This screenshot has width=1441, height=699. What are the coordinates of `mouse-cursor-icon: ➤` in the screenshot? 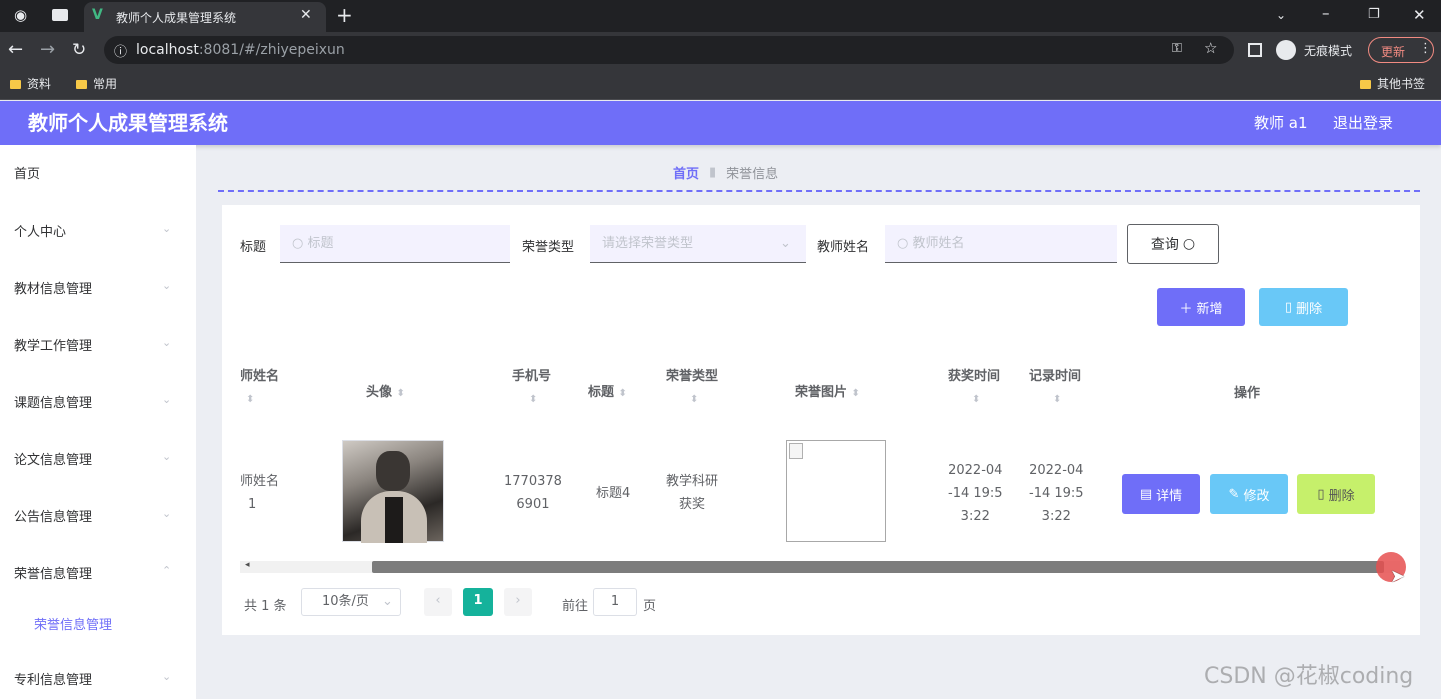 It's located at (1398, 576).